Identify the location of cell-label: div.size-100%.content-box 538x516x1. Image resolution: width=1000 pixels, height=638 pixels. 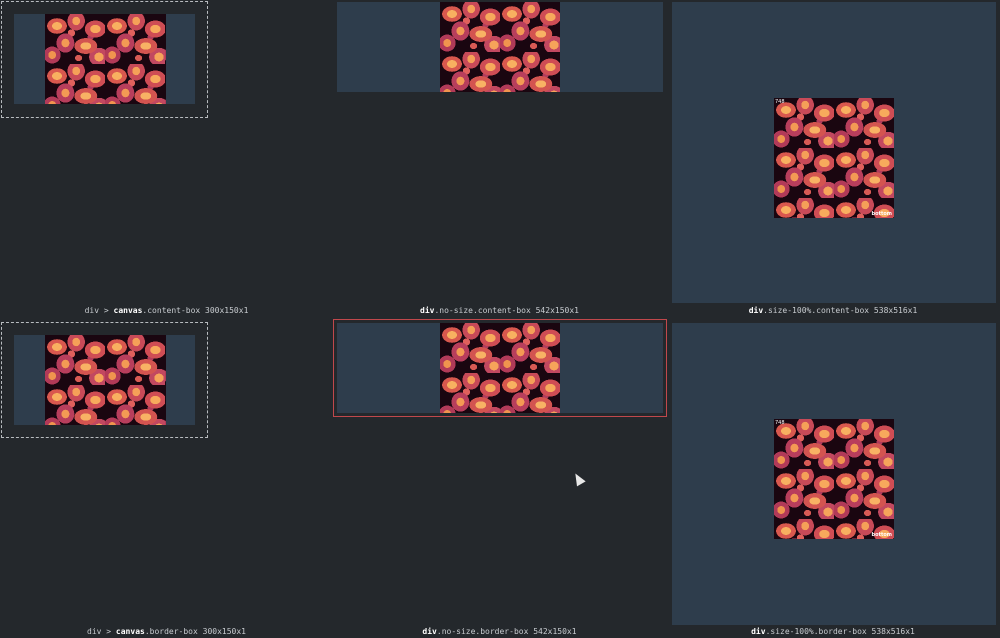
(833, 310).